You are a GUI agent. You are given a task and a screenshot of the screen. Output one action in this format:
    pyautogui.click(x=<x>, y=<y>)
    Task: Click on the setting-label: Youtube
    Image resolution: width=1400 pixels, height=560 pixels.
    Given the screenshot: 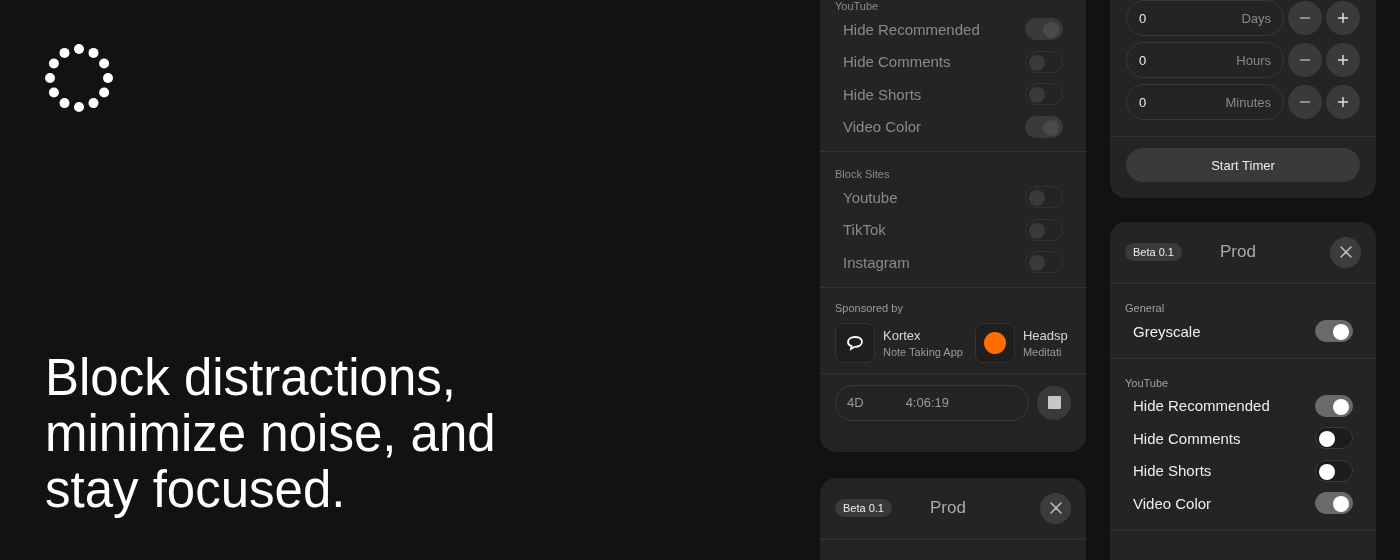 What is the action you would take?
    pyautogui.click(x=870, y=197)
    